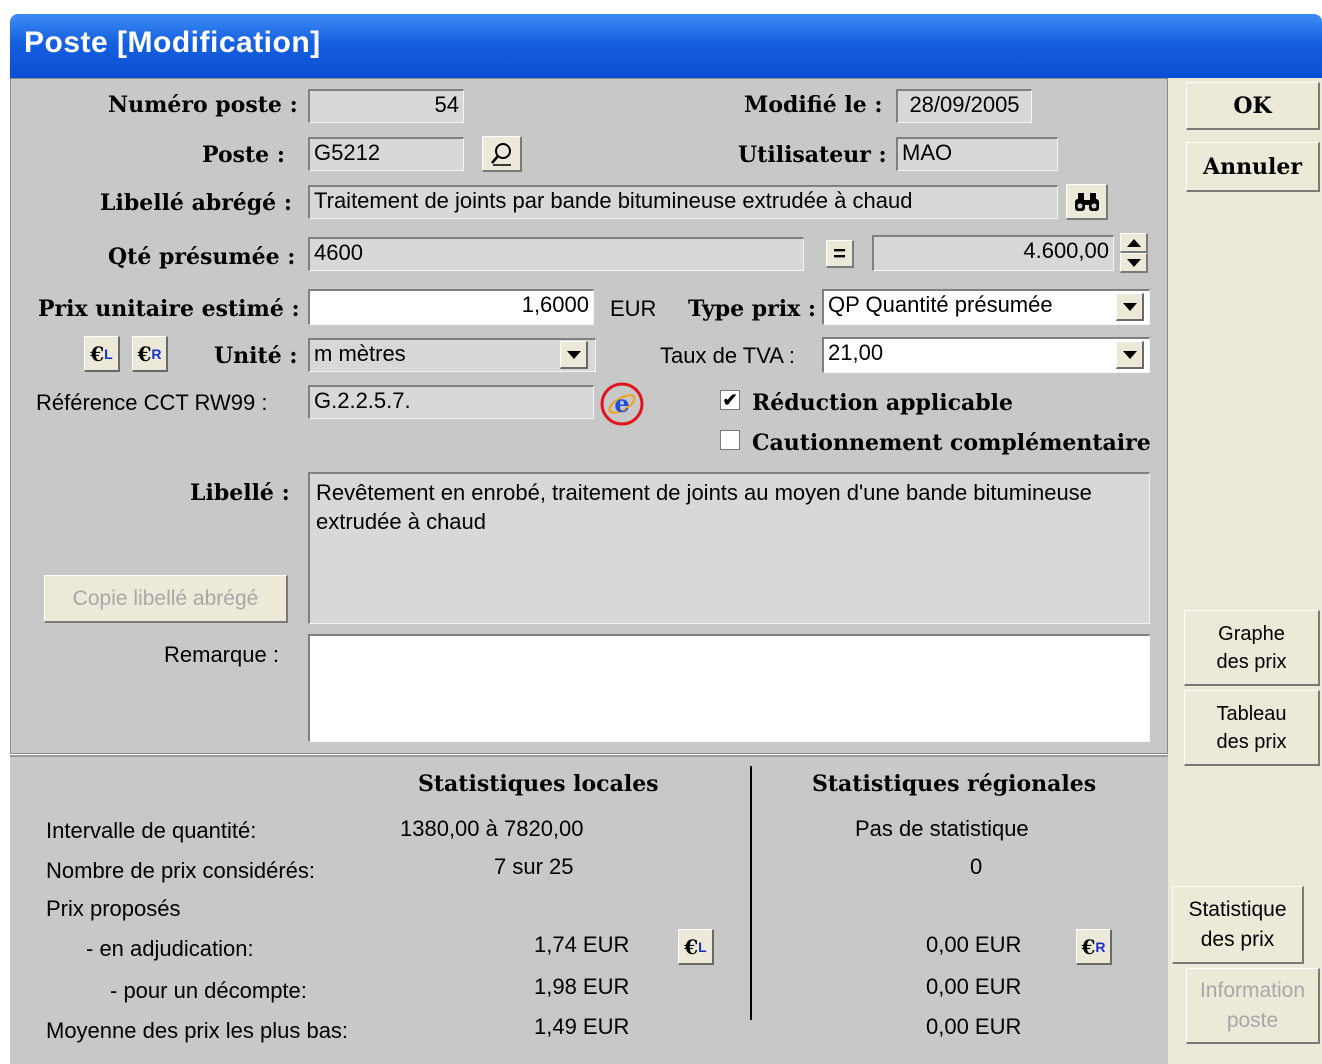 This screenshot has height=1064, width=1322. Describe the element at coordinates (451, 307) in the screenshot. I see `prix-unitaire-field: 1,6000` at that location.